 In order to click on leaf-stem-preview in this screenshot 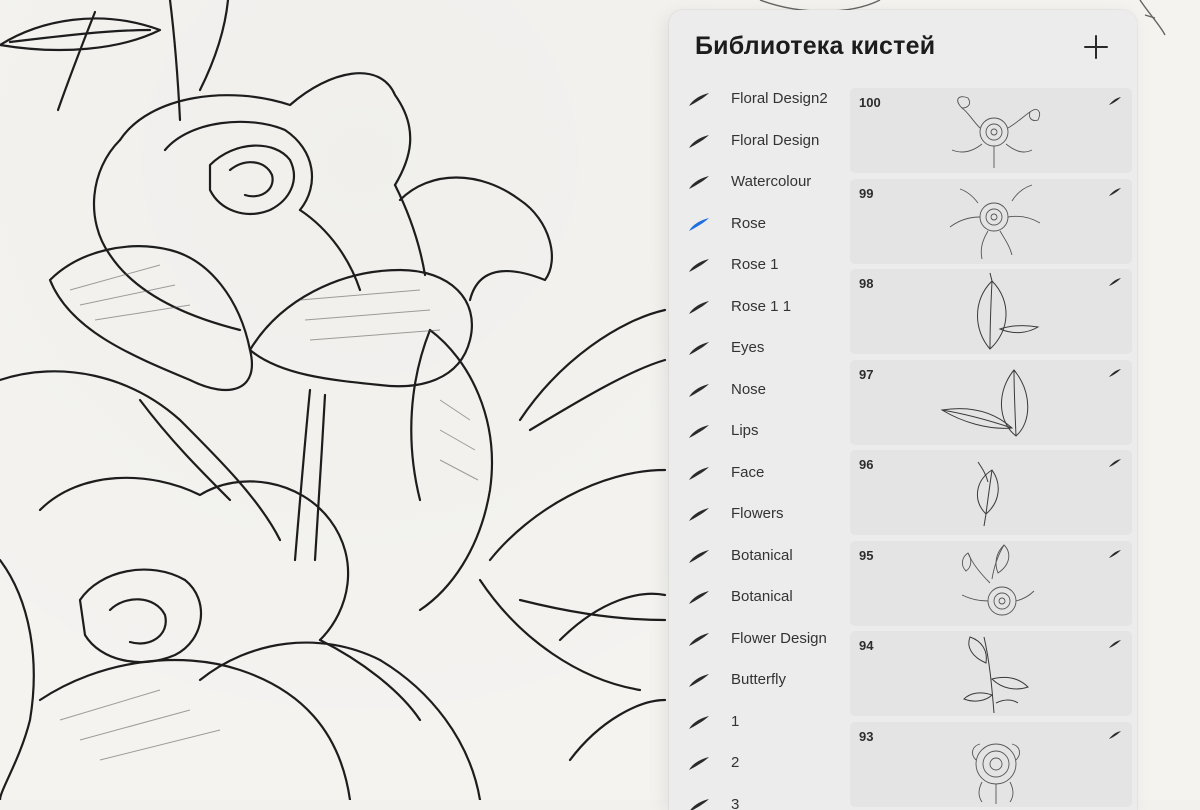, I will do `click(997, 673)`.